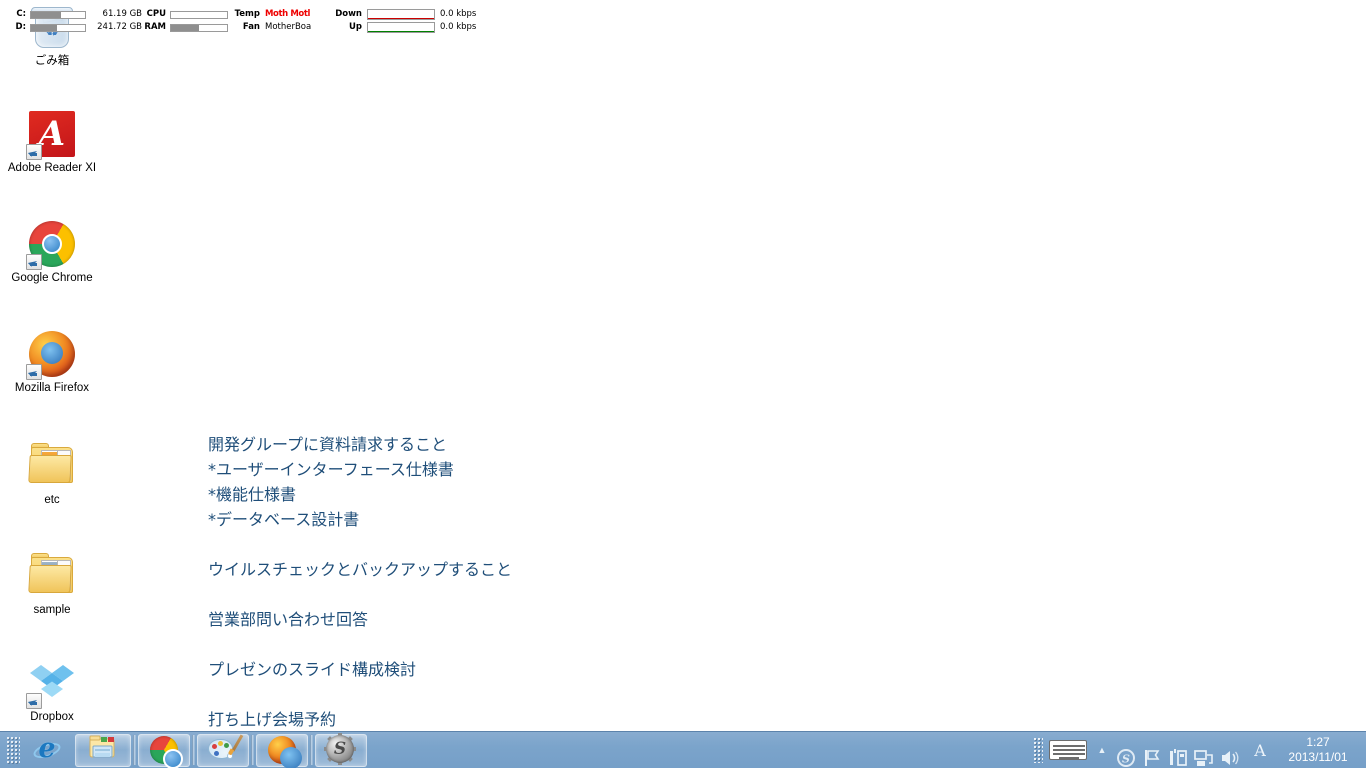 The height and width of the screenshot is (768, 1366). Describe the element at coordinates (1127, 753) in the screenshot. I see `sandboxie-tray-icon: S` at that location.